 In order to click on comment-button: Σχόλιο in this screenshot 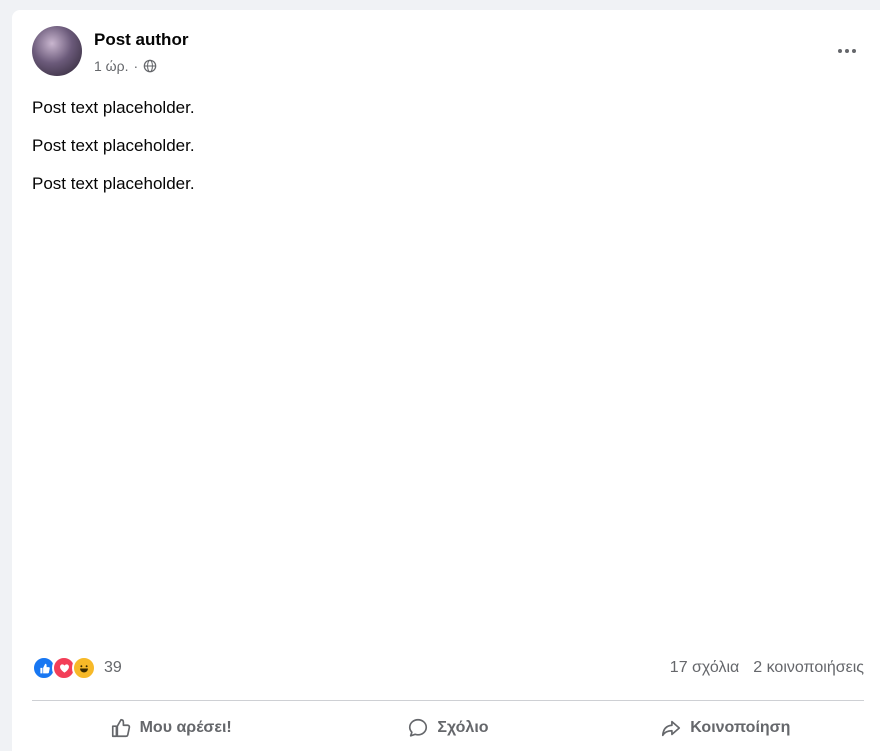, I will do `click(447, 728)`.